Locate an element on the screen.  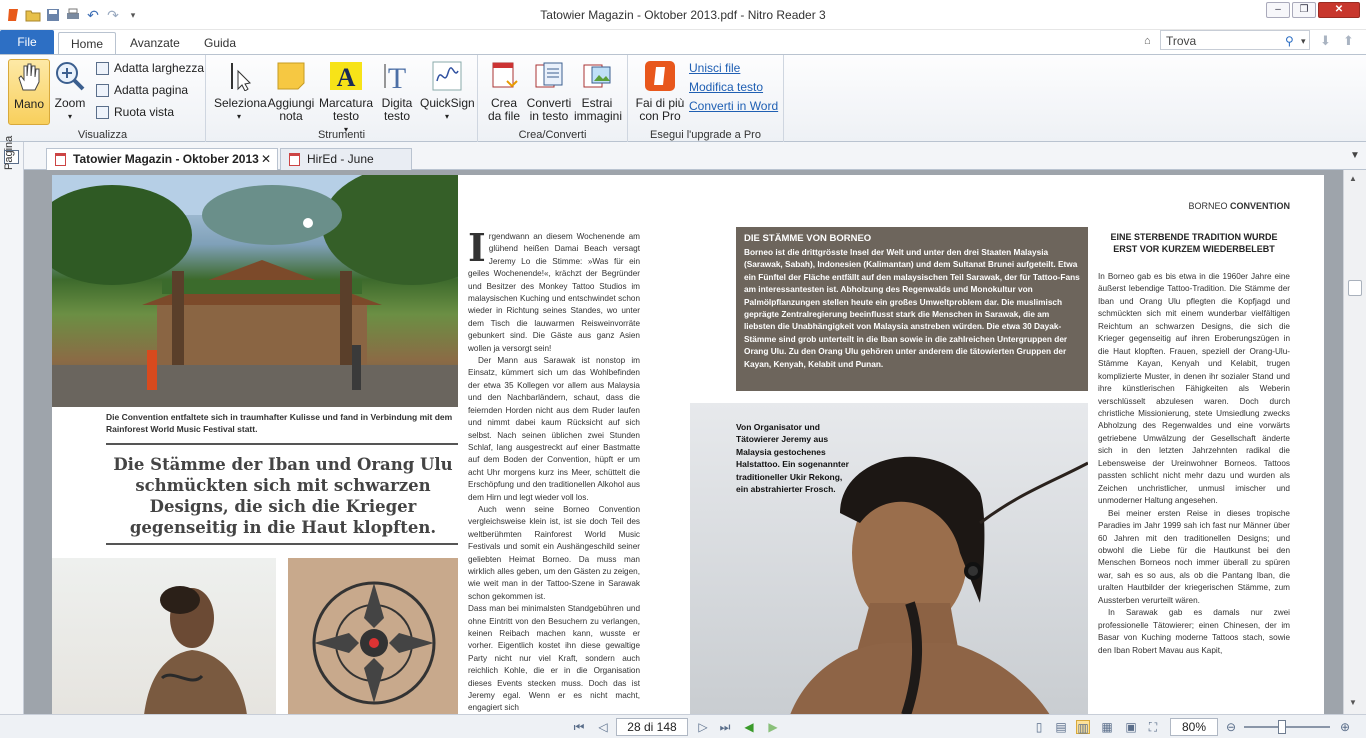
converti-word-link: Converti in Word is located at coordinates (733, 106).